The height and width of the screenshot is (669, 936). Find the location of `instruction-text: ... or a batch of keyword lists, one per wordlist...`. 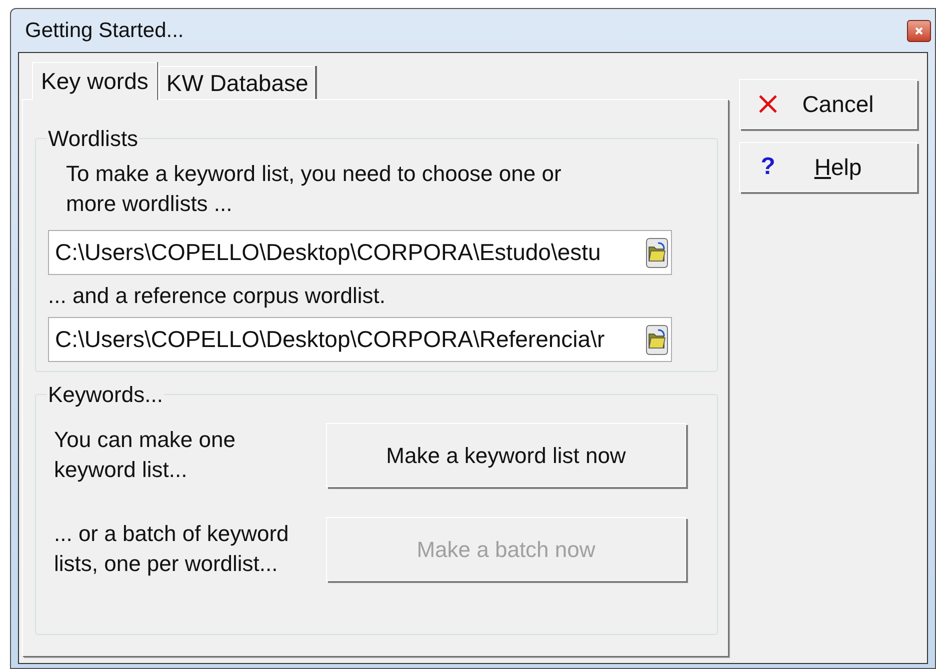

instruction-text: ... or a batch of keyword lists, one per wordlist... is located at coordinates (172, 549).